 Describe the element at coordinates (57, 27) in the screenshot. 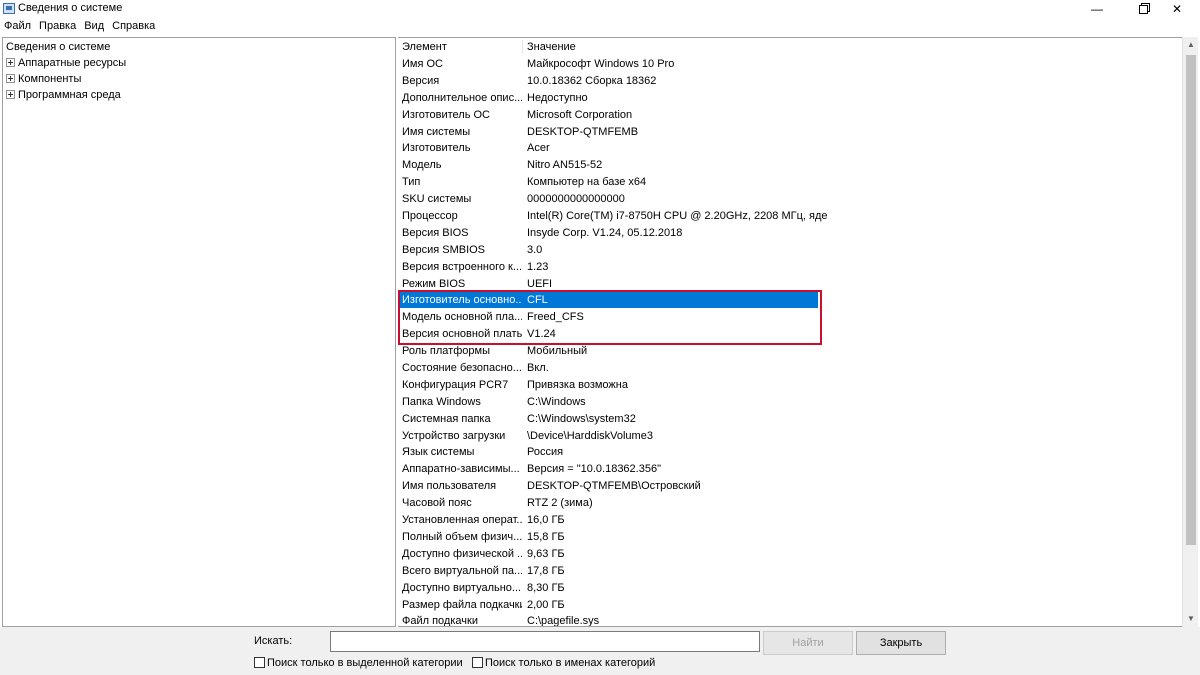

I see `menu-edit: Правка` at that location.